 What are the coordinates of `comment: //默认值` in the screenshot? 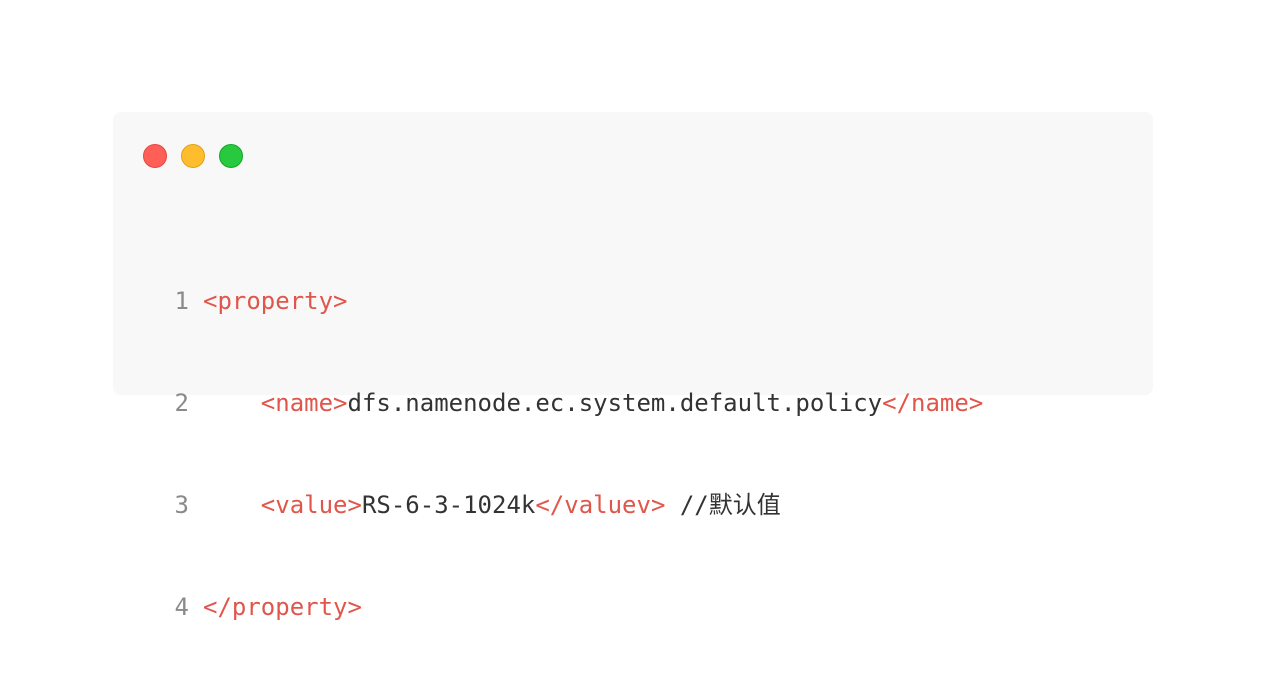 It's located at (723, 505).